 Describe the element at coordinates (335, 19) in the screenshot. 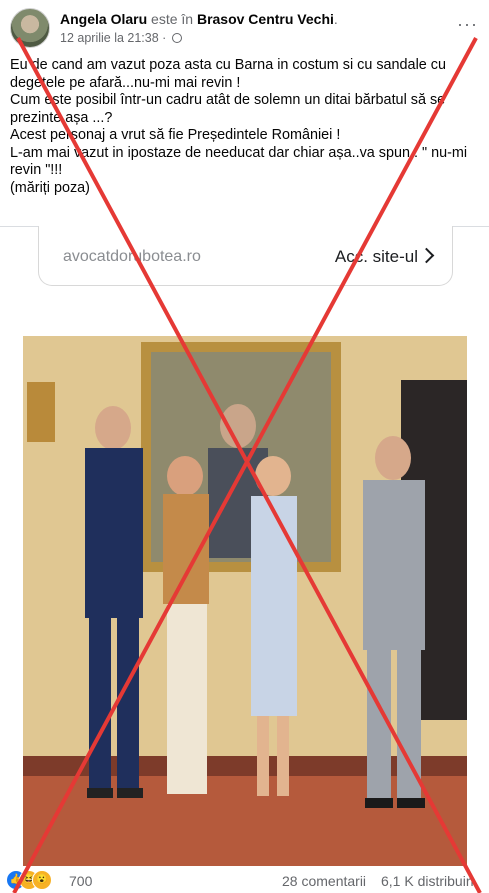

I see `location-suffix: .` at that location.